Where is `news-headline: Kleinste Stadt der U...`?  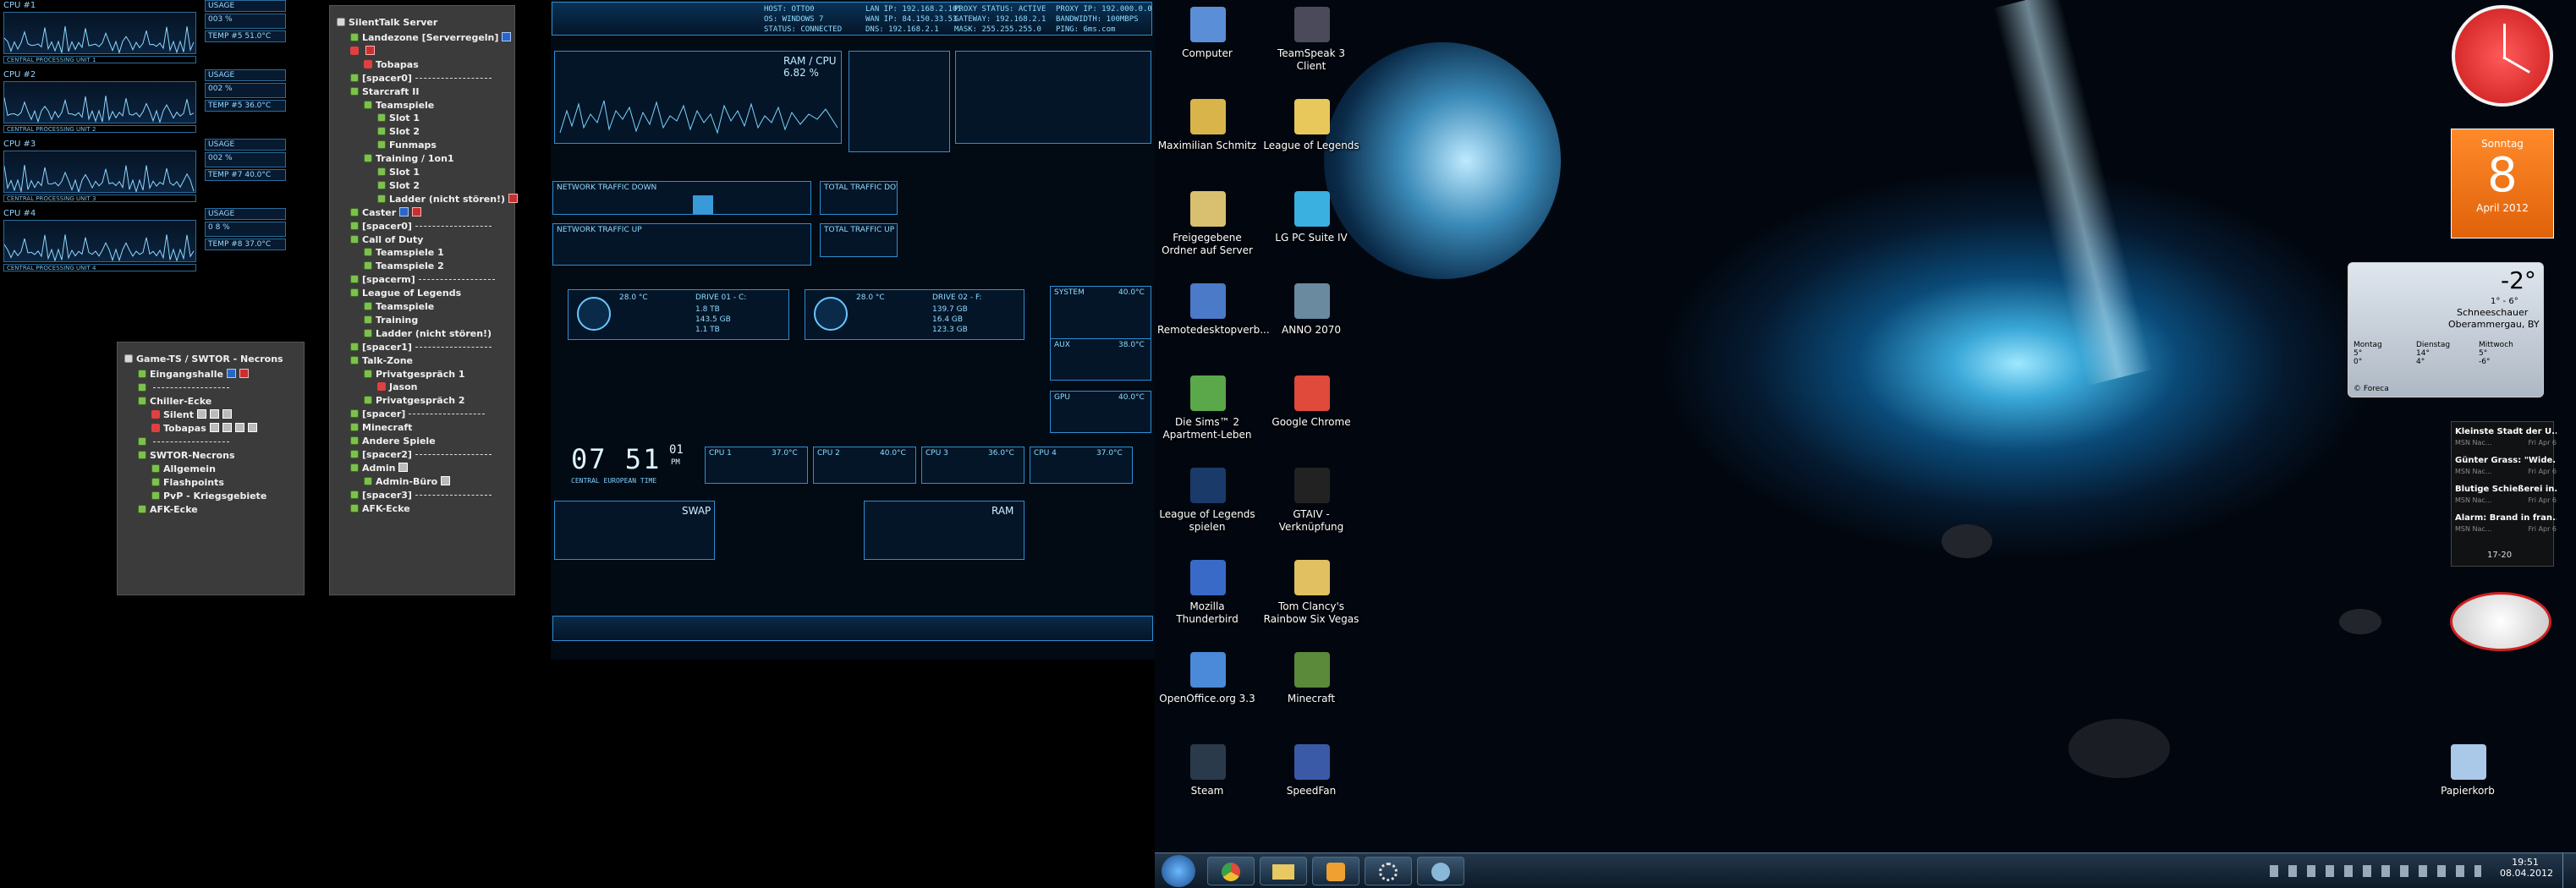 news-headline: Kleinste Stadt der U... is located at coordinates (2506, 431).